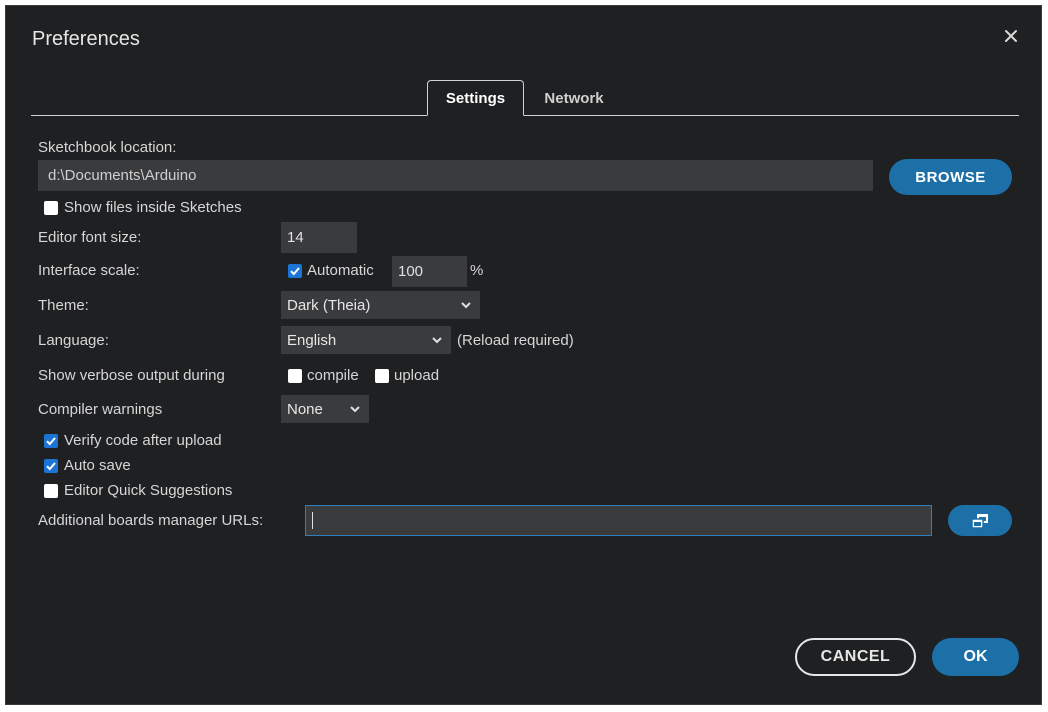  Describe the element at coordinates (51, 208) in the screenshot. I see `show-files-checkbox` at that location.